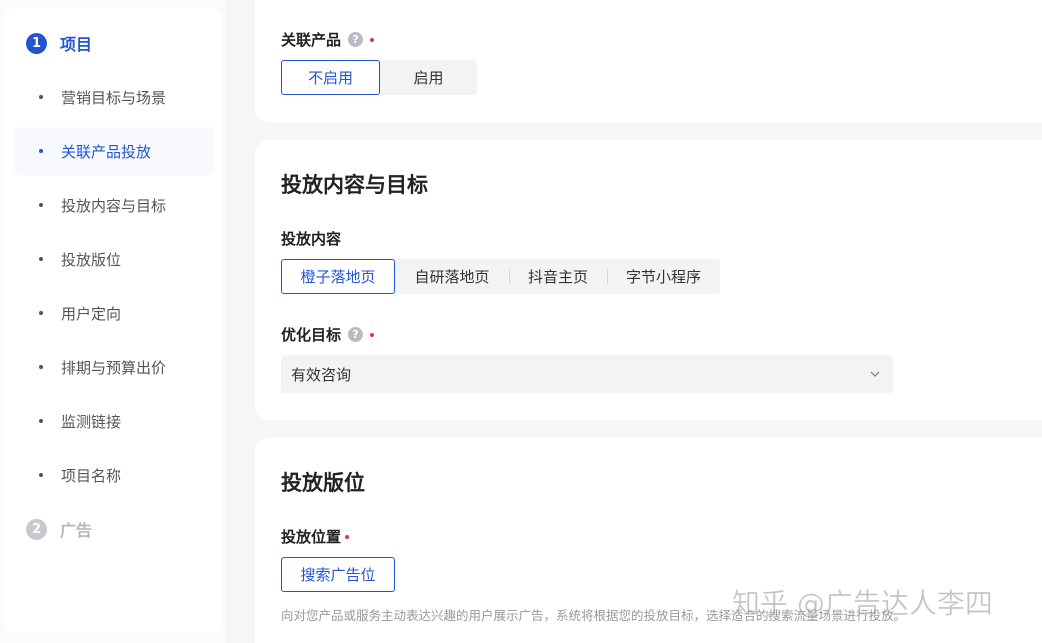  I want to click on search-ad-position-button: 搜索广告位, so click(338, 574).